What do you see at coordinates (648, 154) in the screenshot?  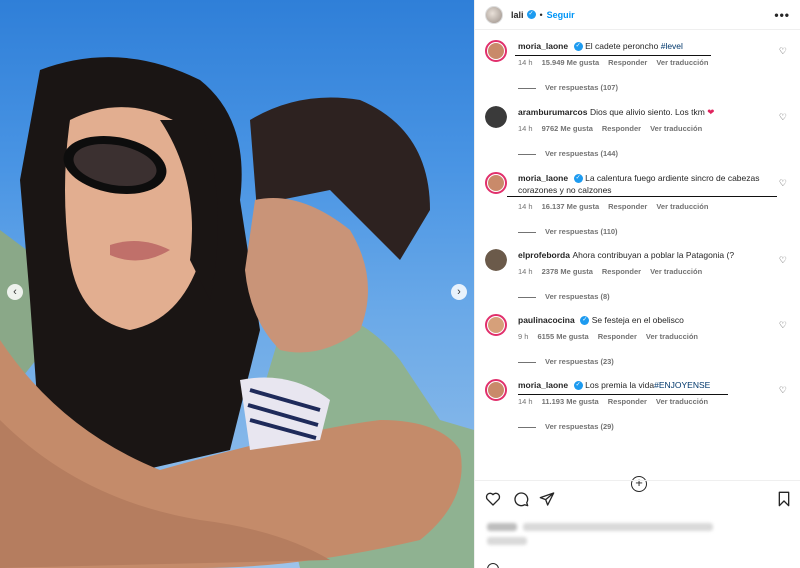 I see `view-replies-button: Ver respuestas (144)` at bounding box center [648, 154].